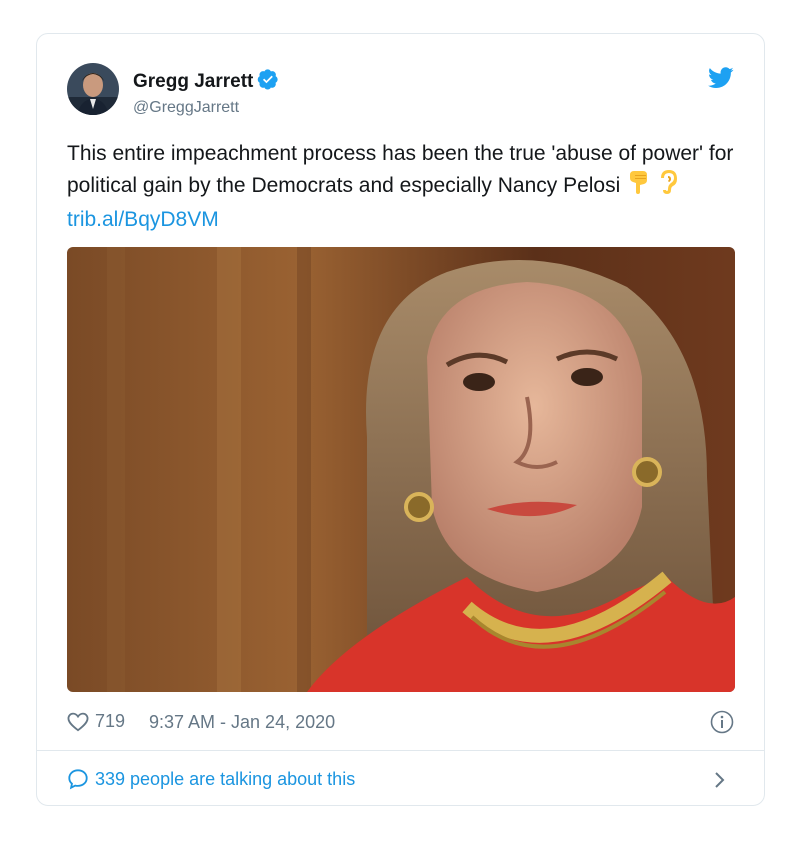 This screenshot has height=842, width=800. What do you see at coordinates (400, 91) in the screenshot?
I see `tweet-header: Gregg Jarrett @GreggJarrett` at bounding box center [400, 91].